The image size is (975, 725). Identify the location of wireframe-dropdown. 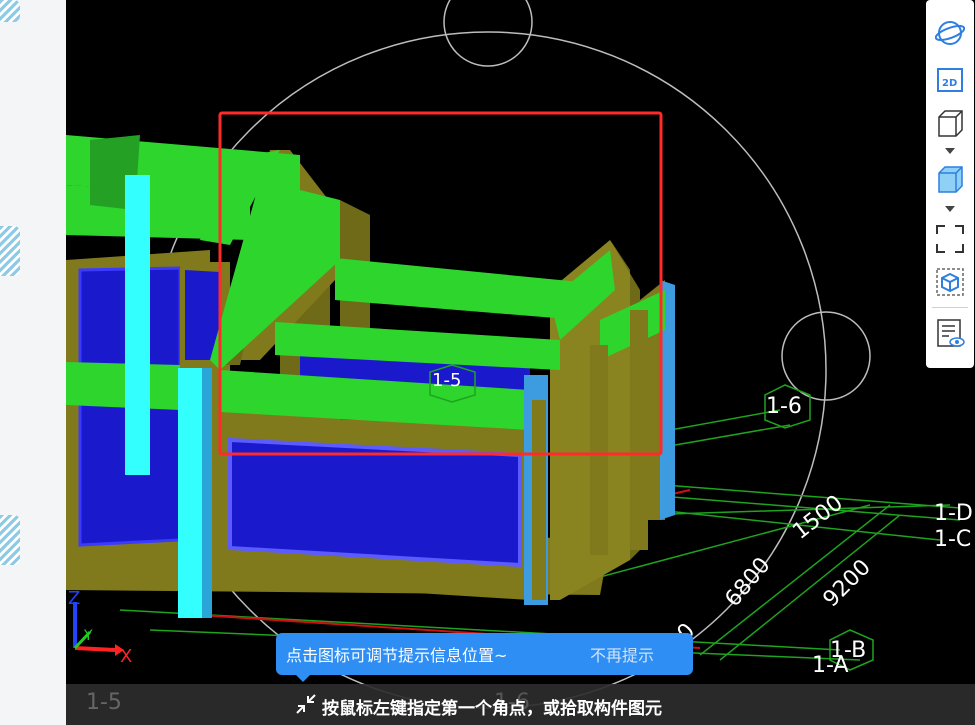
(950, 151).